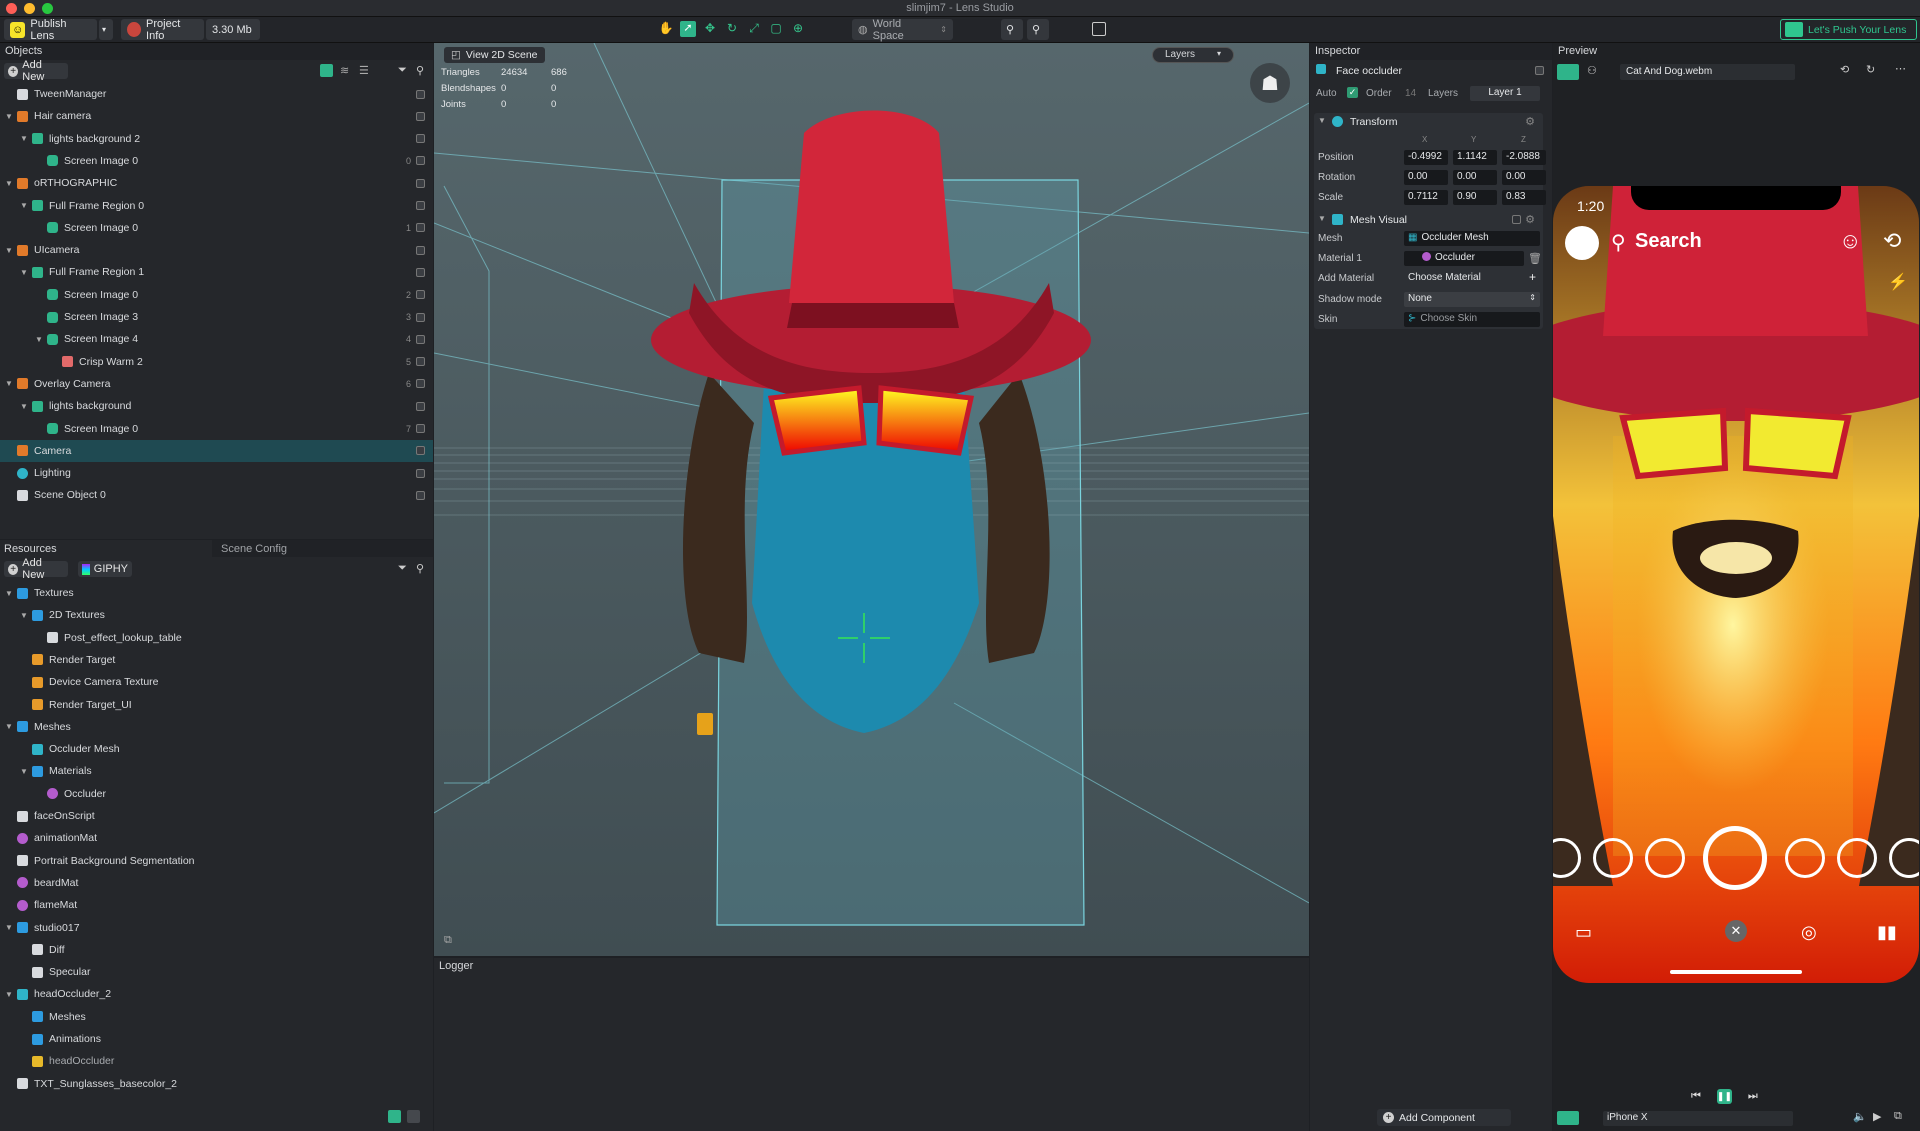 This screenshot has height=1131, width=1920. I want to click on plus-icon: +, so click(1532, 277).